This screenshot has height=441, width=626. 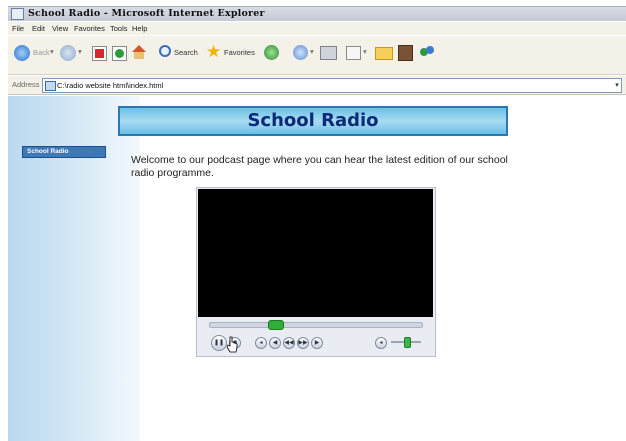 I want to click on address-label: Address, so click(x=26, y=84).